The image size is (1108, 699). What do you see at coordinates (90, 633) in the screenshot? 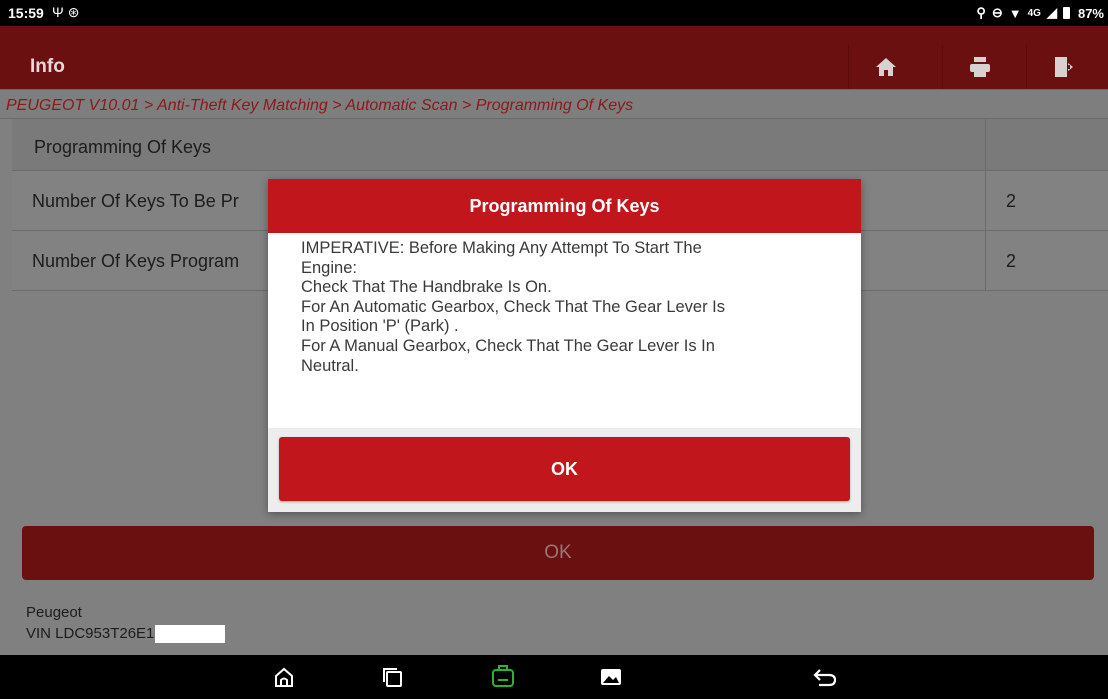
I see `vehicle-vin: VIN LDC953T26E1` at bounding box center [90, 633].